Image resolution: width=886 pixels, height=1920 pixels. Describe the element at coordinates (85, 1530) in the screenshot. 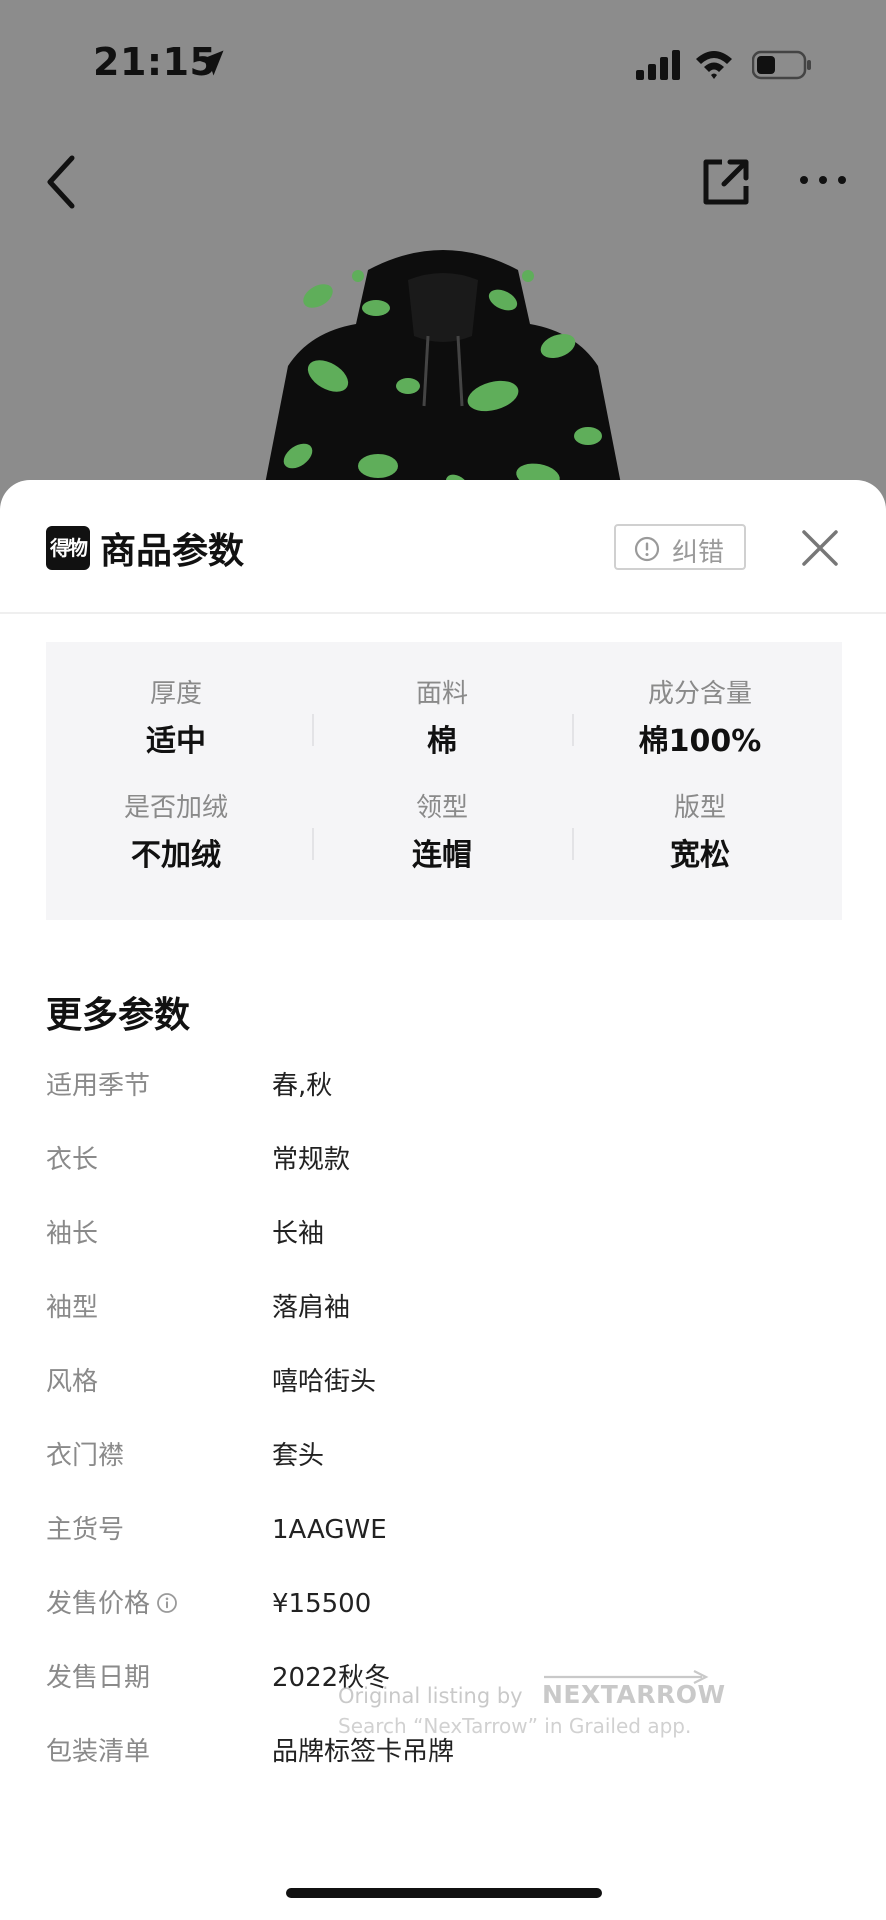

I see `row-label: 主货号` at that location.